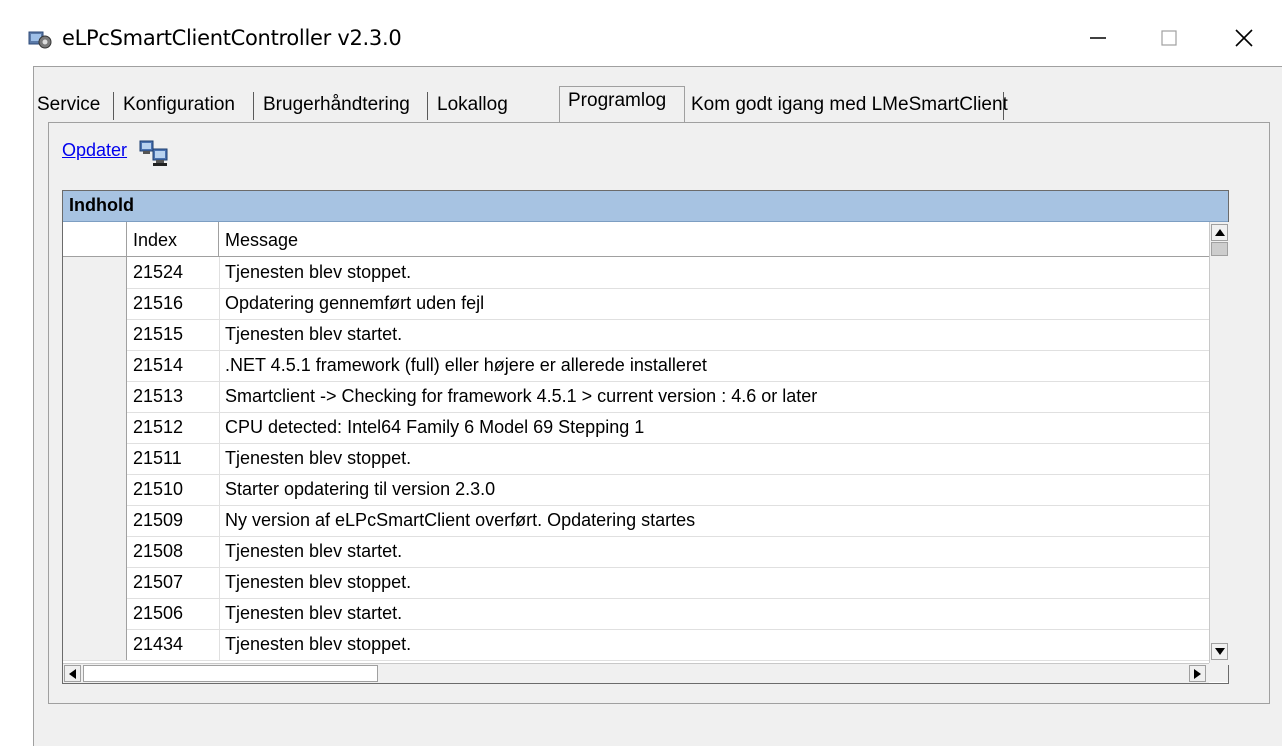 The height and width of the screenshot is (755, 1286). What do you see at coordinates (40, 40) in the screenshot?
I see `gear-app-icon` at bounding box center [40, 40].